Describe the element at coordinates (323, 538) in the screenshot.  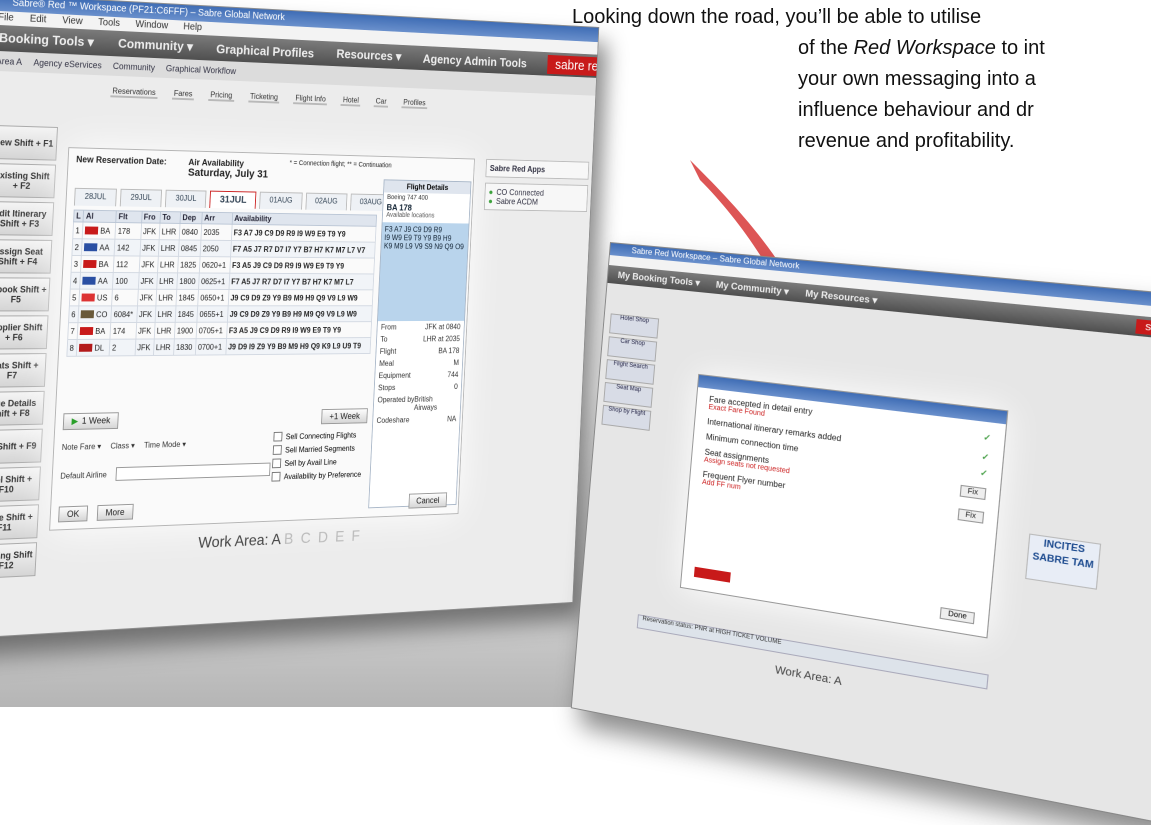
I see `work-area-letters: B C D E F` at that location.